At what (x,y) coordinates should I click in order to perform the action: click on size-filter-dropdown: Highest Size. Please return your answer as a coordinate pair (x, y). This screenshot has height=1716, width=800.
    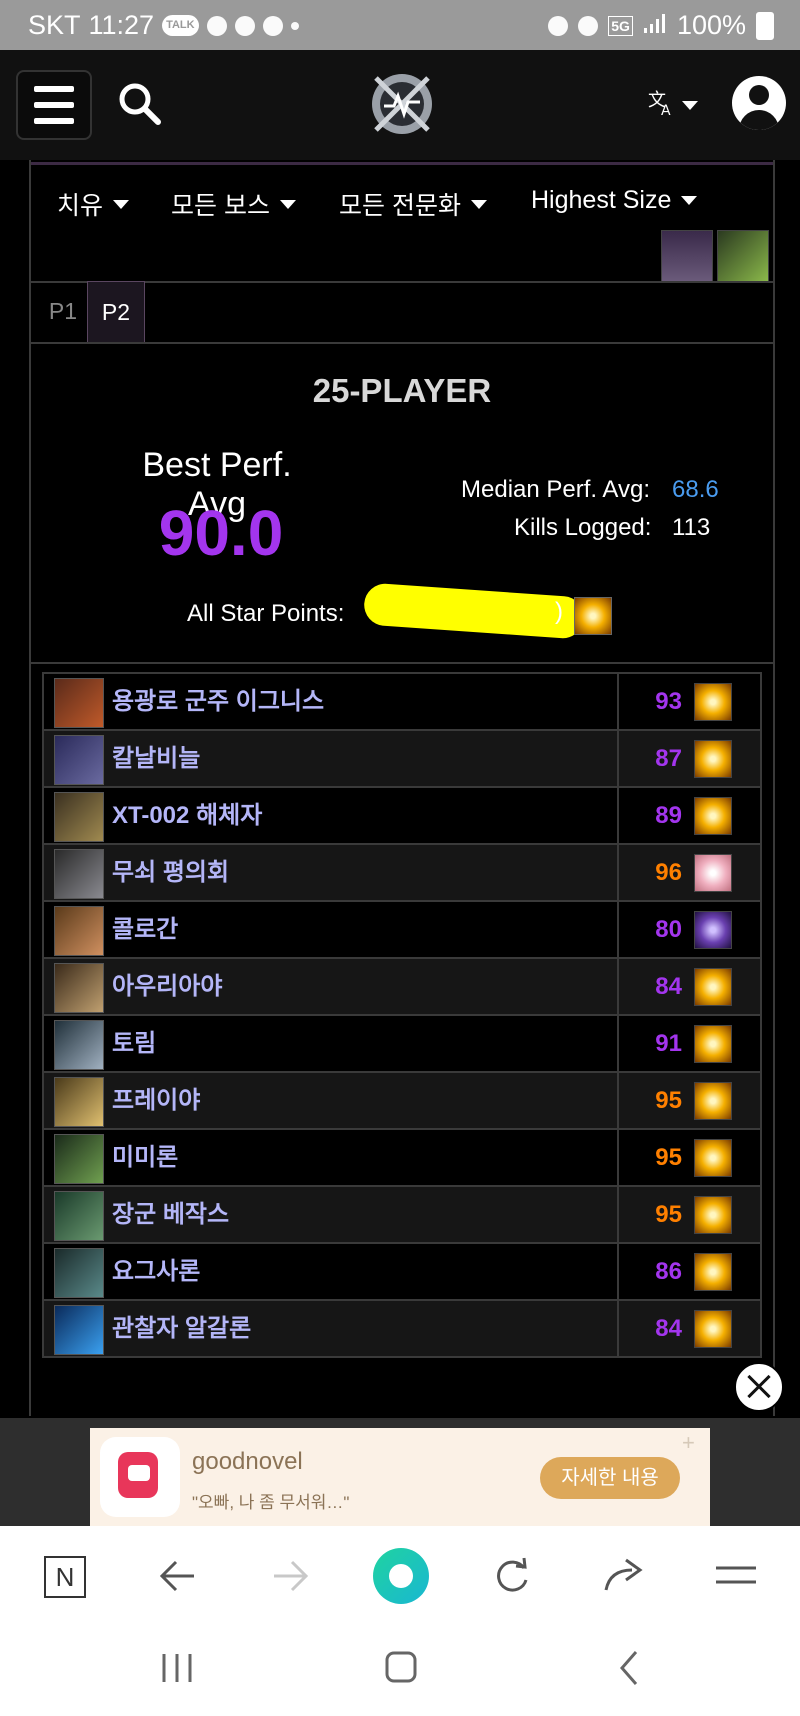
    Looking at the image, I should click on (614, 200).